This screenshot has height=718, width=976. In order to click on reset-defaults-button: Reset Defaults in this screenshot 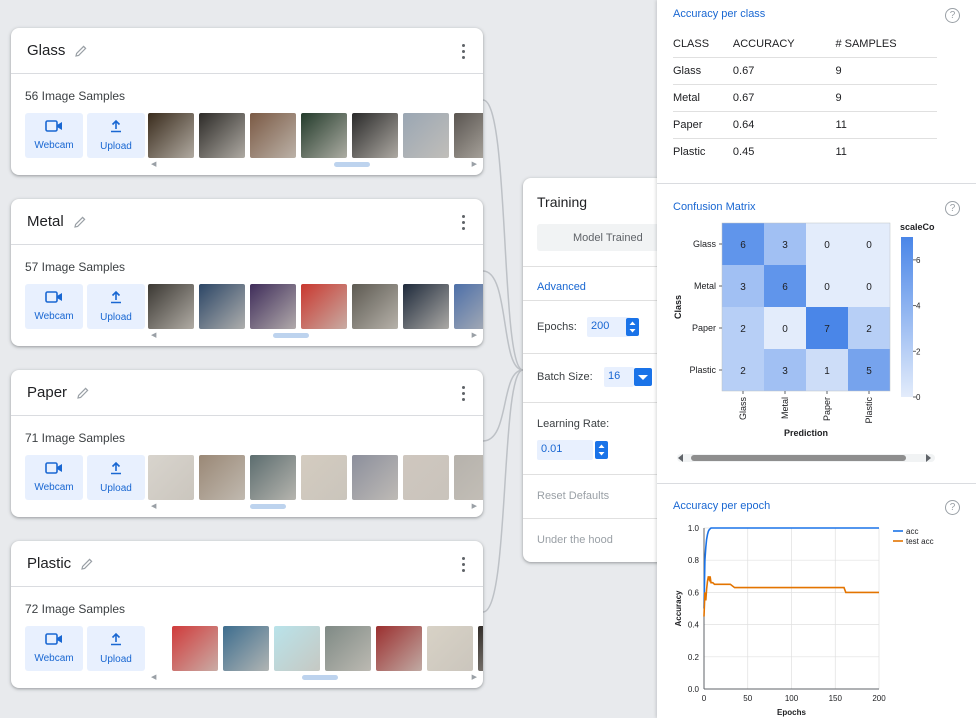, I will do `click(573, 496)`.